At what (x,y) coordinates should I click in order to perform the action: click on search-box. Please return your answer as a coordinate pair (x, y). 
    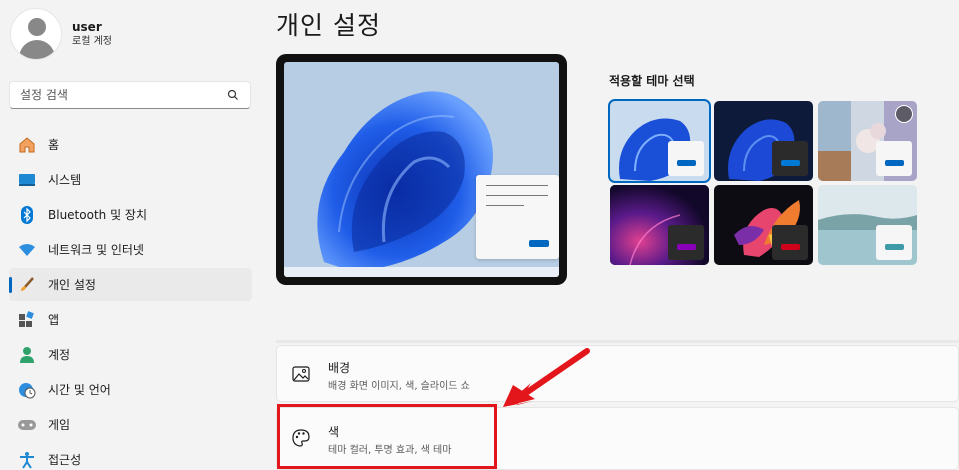
    Looking at the image, I should click on (130, 95).